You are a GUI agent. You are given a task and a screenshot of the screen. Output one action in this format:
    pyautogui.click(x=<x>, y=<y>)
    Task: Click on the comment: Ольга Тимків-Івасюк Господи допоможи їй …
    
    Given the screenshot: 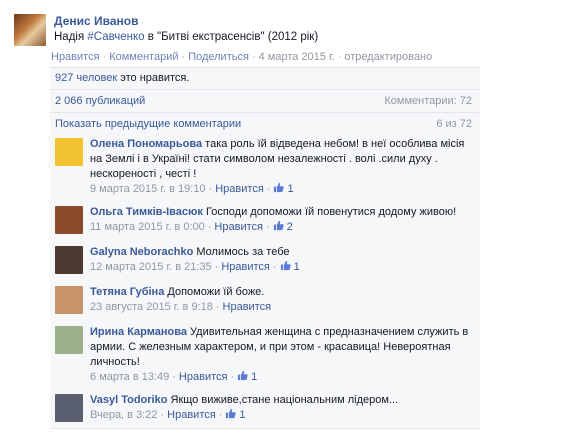 What is the action you would take?
    pyautogui.click(x=265, y=220)
    